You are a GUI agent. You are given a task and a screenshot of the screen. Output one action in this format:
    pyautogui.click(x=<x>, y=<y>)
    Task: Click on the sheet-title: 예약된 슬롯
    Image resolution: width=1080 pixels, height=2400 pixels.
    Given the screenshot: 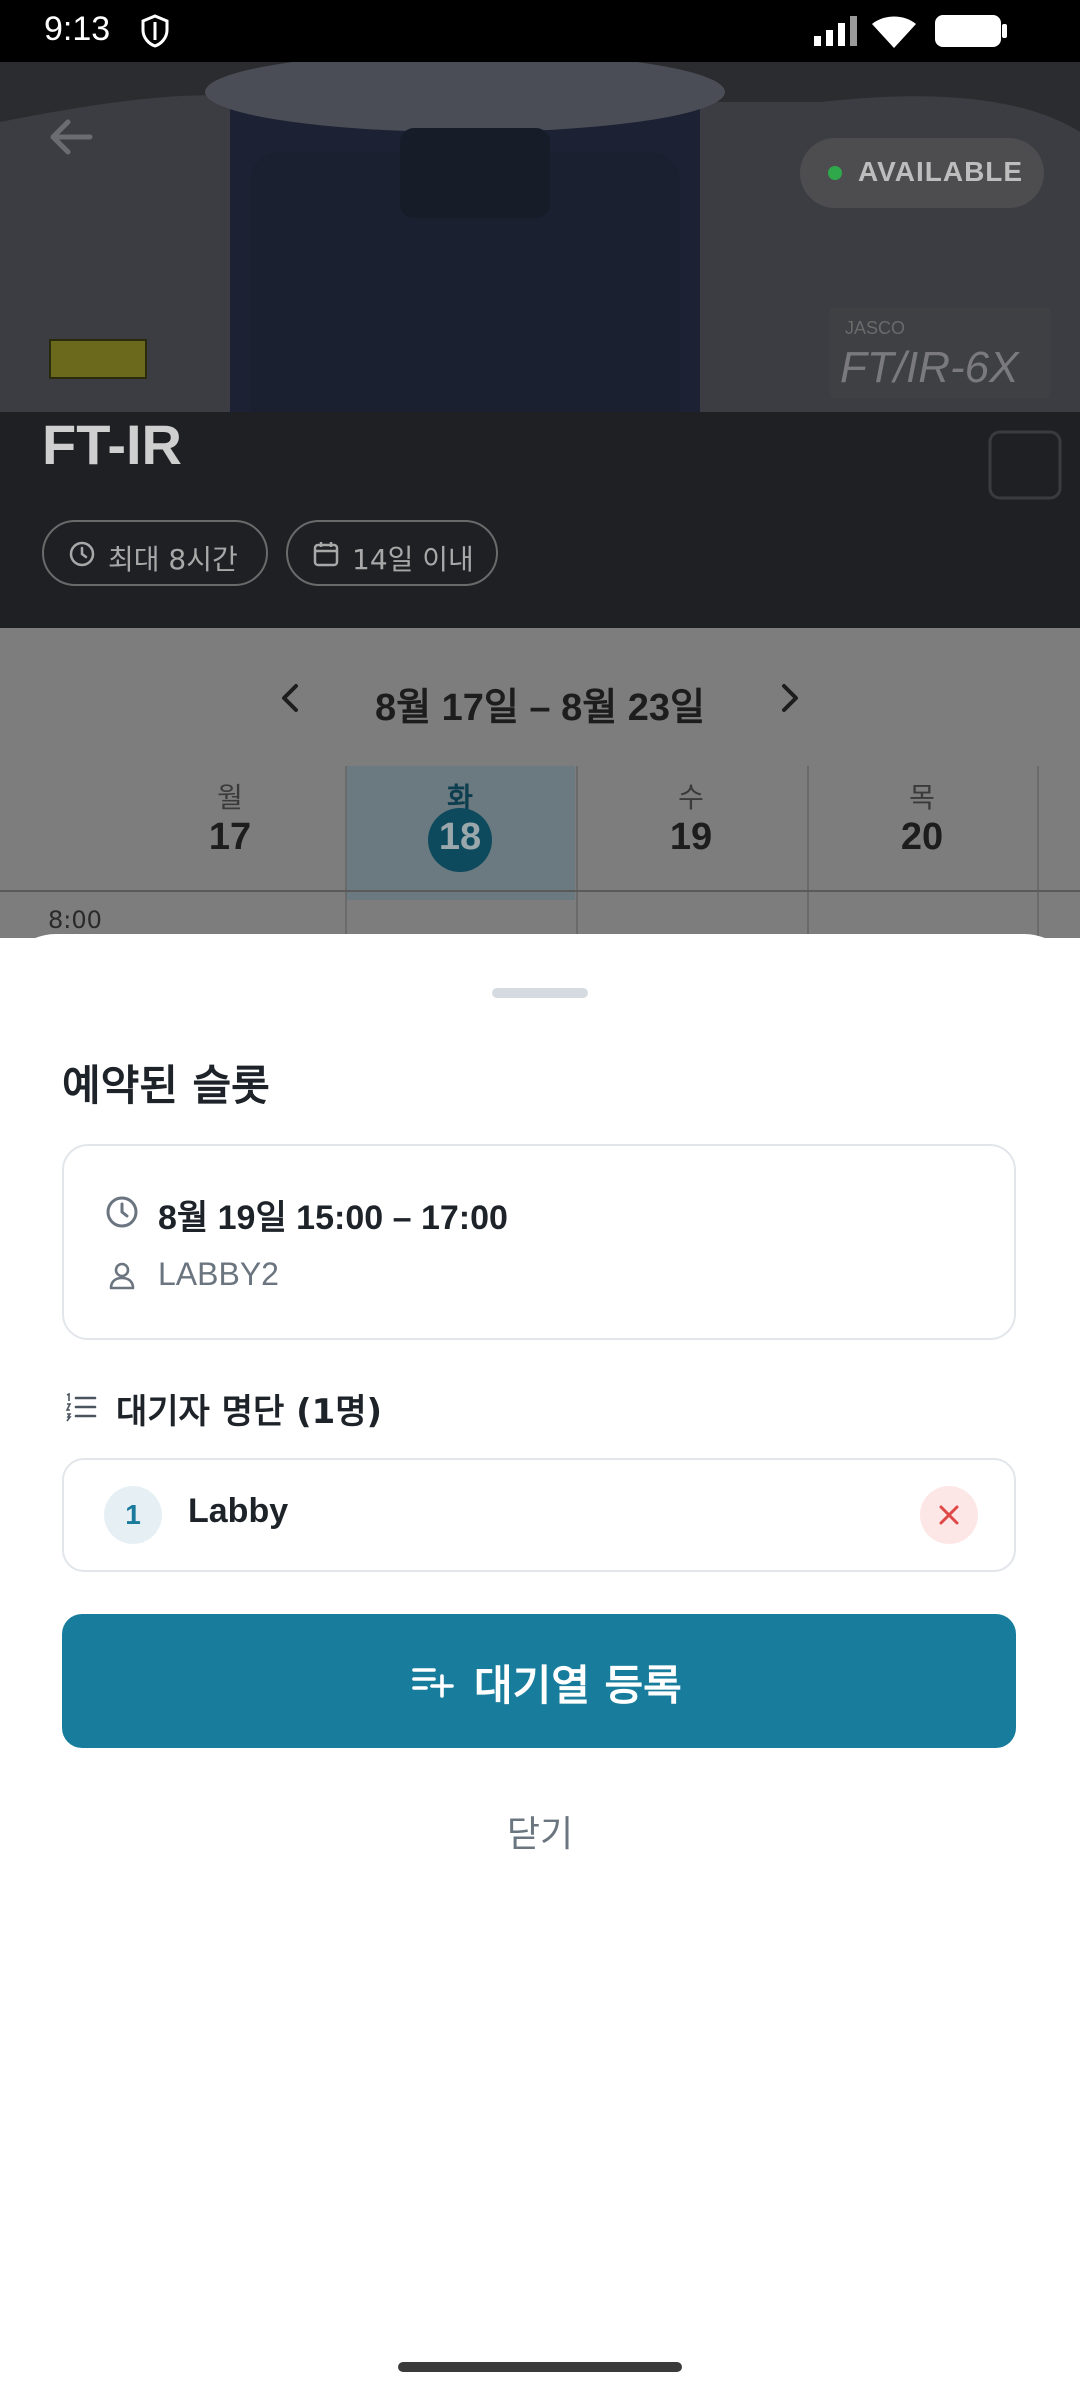 What is the action you would take?
    pyautogui.click(x=166, y=1085)
    